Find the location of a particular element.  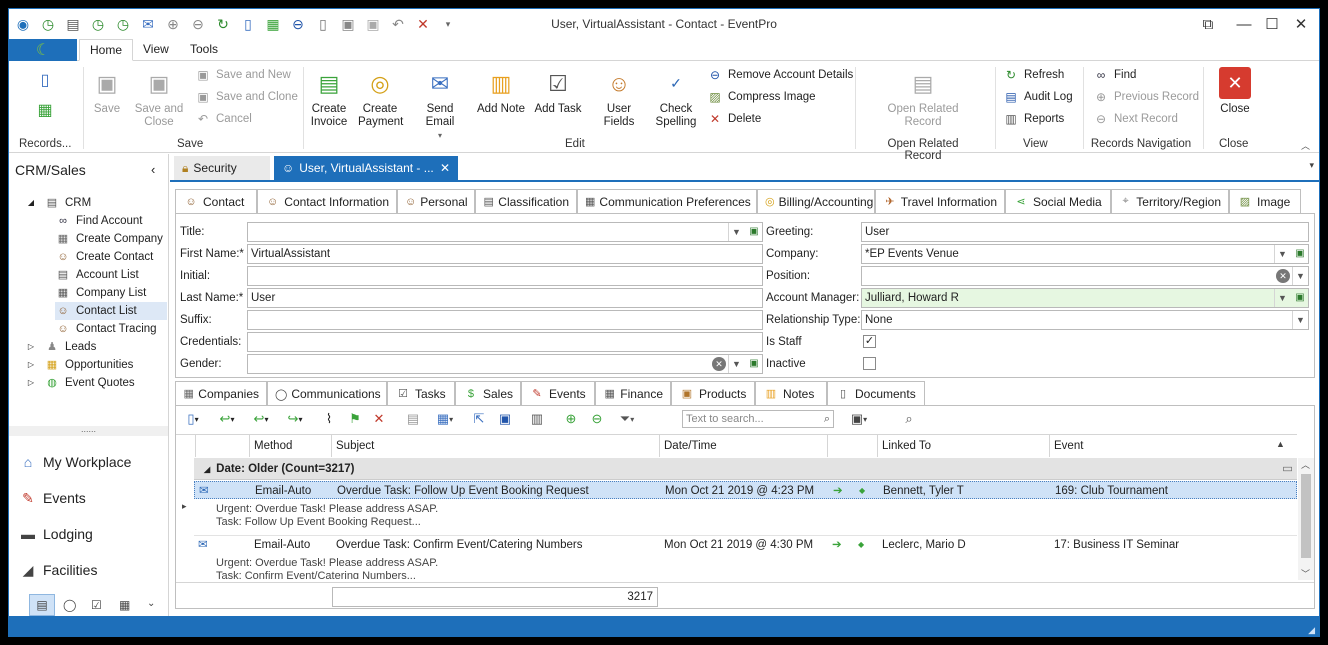

ribbon-tab-tools: Tools is located at coordinates (204, 50).